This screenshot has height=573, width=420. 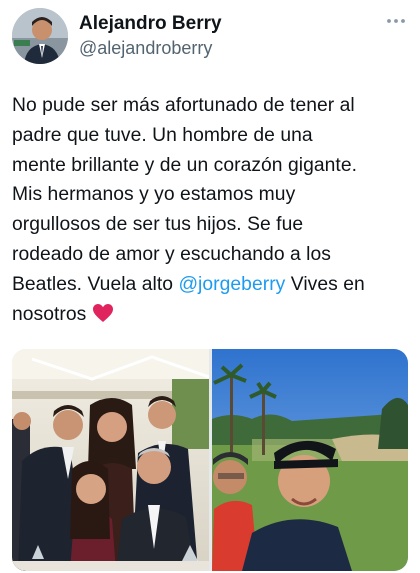 What do you see at coordinates (171, 254) in the screenshot?
I see `tweet-line: rodeado de amor y escuchando a los` at bounding box center [171, 254].